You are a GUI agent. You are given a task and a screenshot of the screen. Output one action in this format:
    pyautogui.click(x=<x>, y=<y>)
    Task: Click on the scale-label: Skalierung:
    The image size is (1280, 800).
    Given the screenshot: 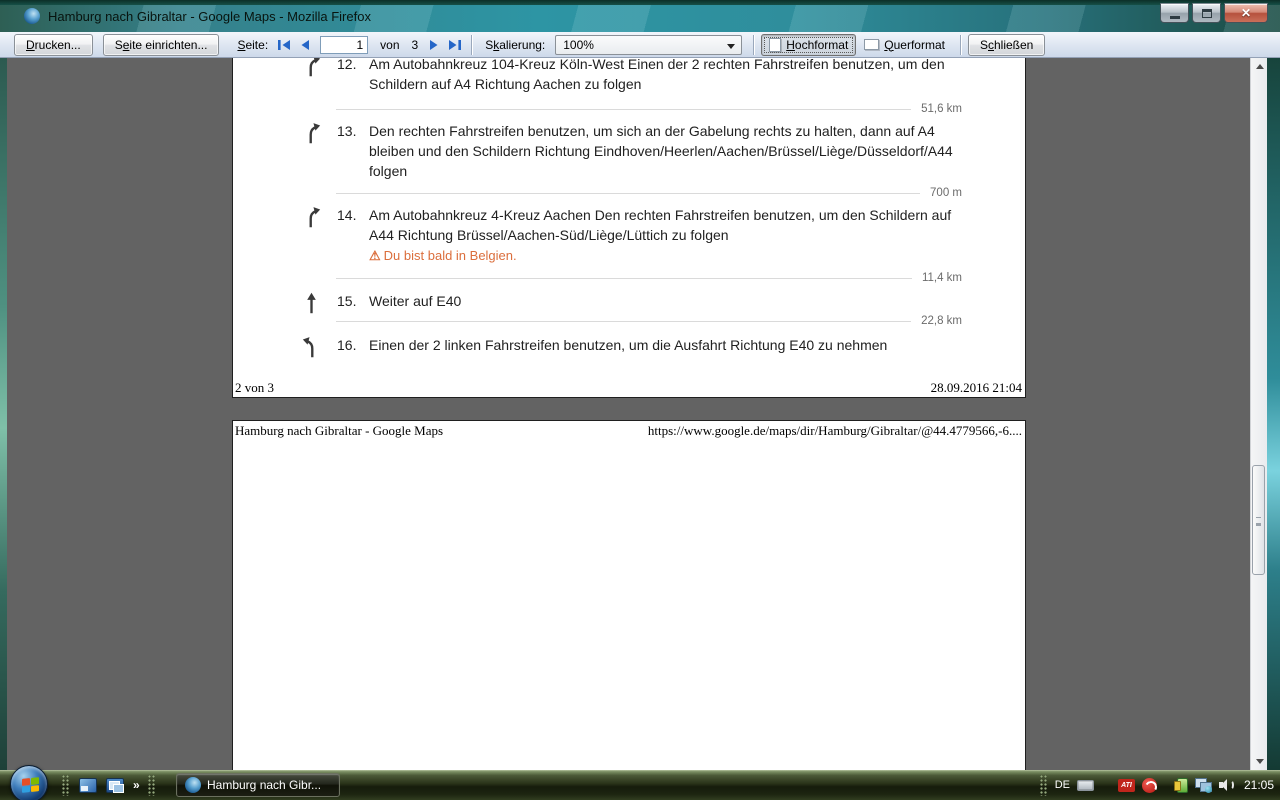 What is the action you would take?
    pyautogui.click(x=515, y=44)
    